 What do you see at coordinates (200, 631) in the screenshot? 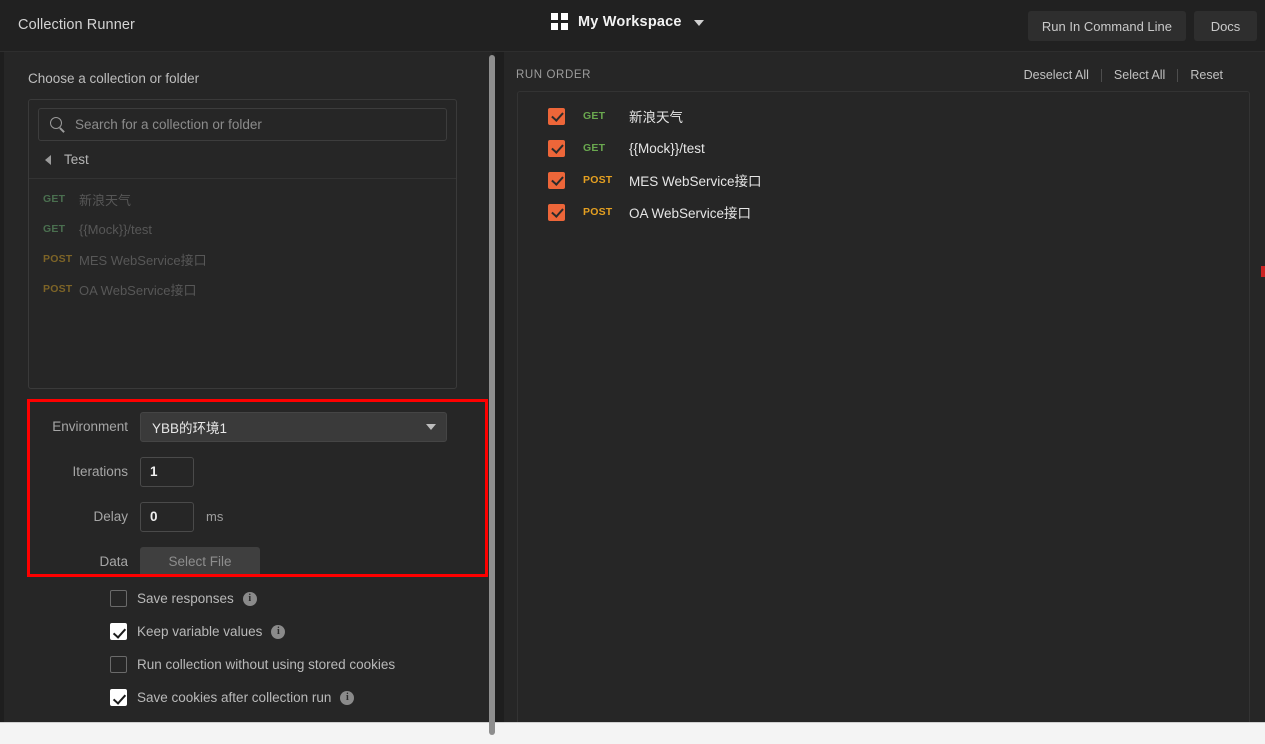
I see `option-label: Keep variable values` at bounding box center [200, 631].